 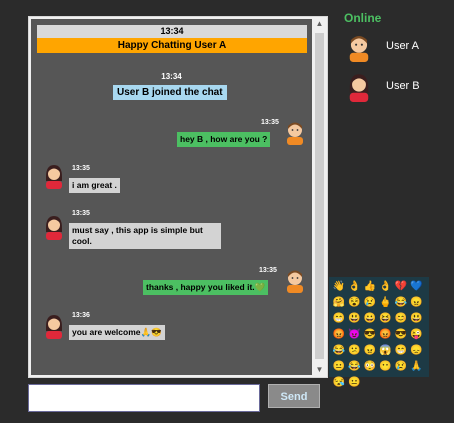 I want to click on emoji-option: 😱, so click(x=386, y=351).